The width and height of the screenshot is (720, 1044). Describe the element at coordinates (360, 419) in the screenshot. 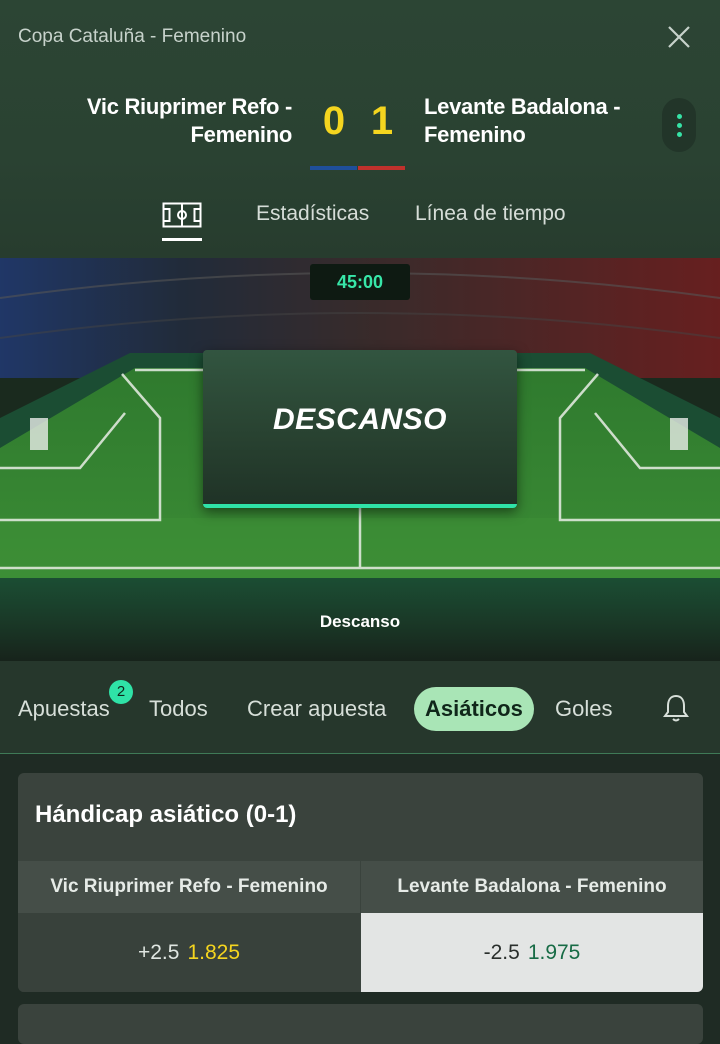

I see `halftime-title: DESCANSO` at that location.